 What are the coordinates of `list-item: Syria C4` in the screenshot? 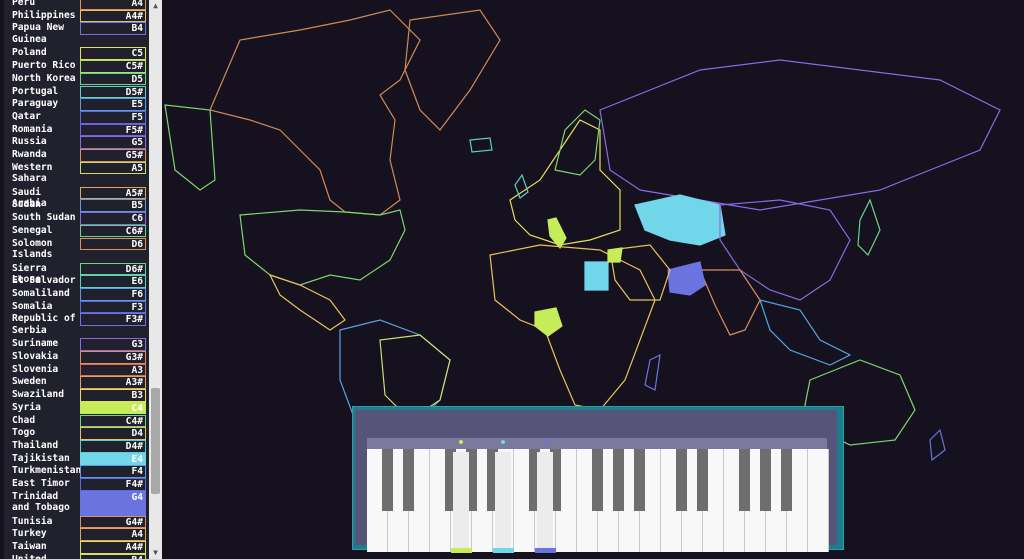 It's located at (76, 408).